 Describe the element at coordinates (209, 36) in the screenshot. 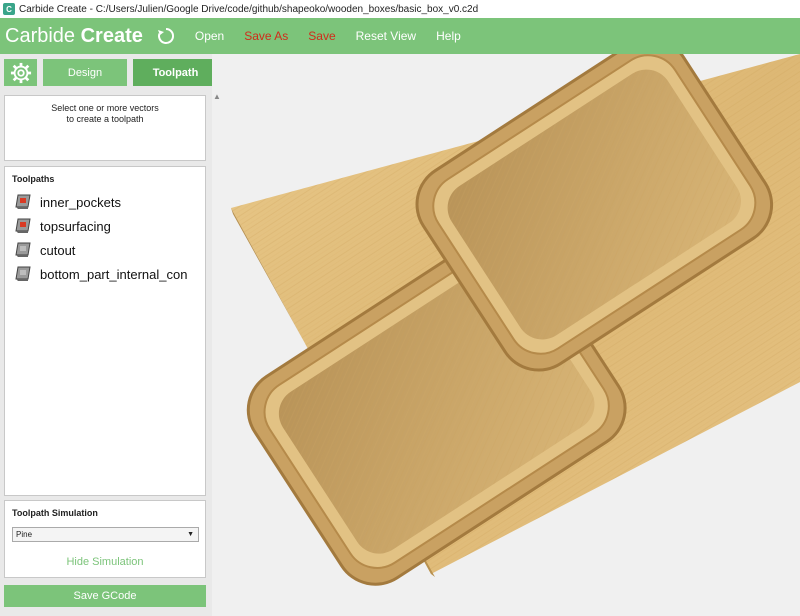

I see `menu-open: Open` at that location.